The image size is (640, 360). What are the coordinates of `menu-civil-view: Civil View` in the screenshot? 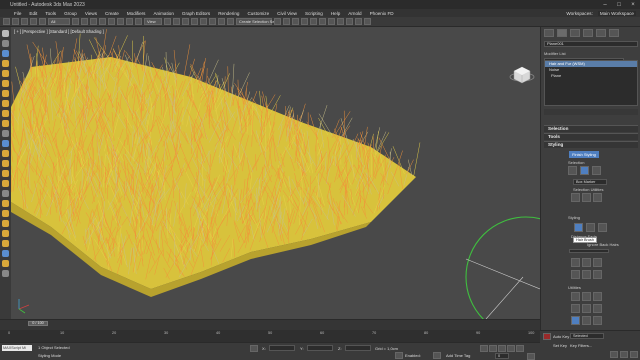 It's located at (287, 13).